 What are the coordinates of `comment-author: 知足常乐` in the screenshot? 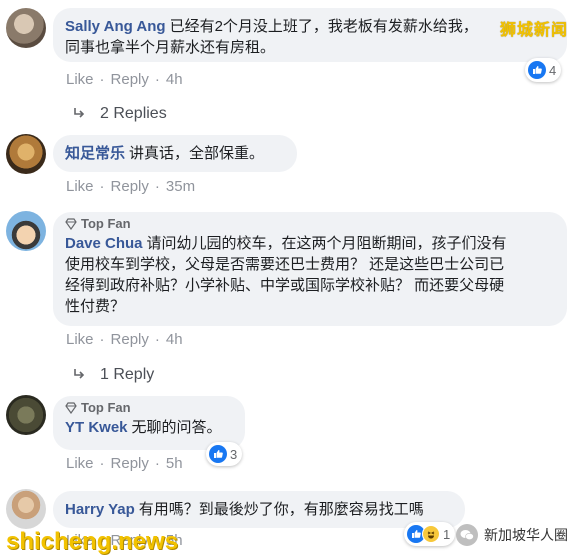 It's located at (95, 153).